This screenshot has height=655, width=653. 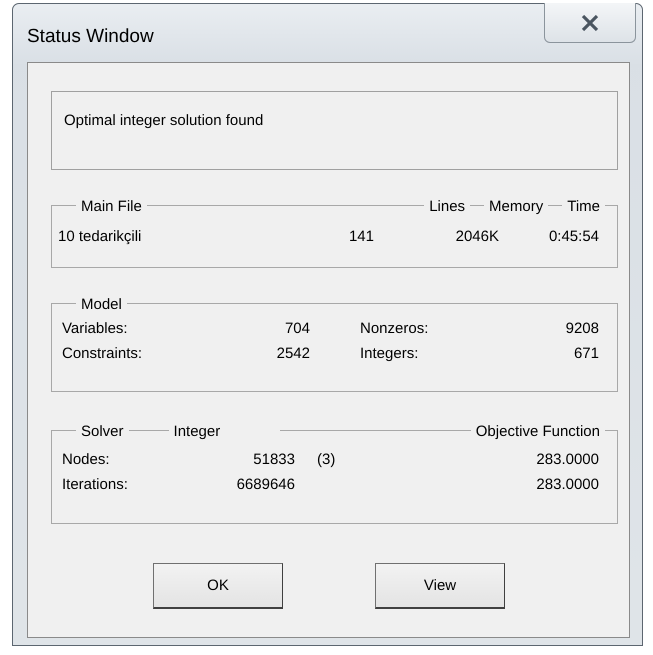 What do you see at coordinates (389, 353) in the screenshot?
I see `stat-label: Integers:` at bounding box center [389, 353].